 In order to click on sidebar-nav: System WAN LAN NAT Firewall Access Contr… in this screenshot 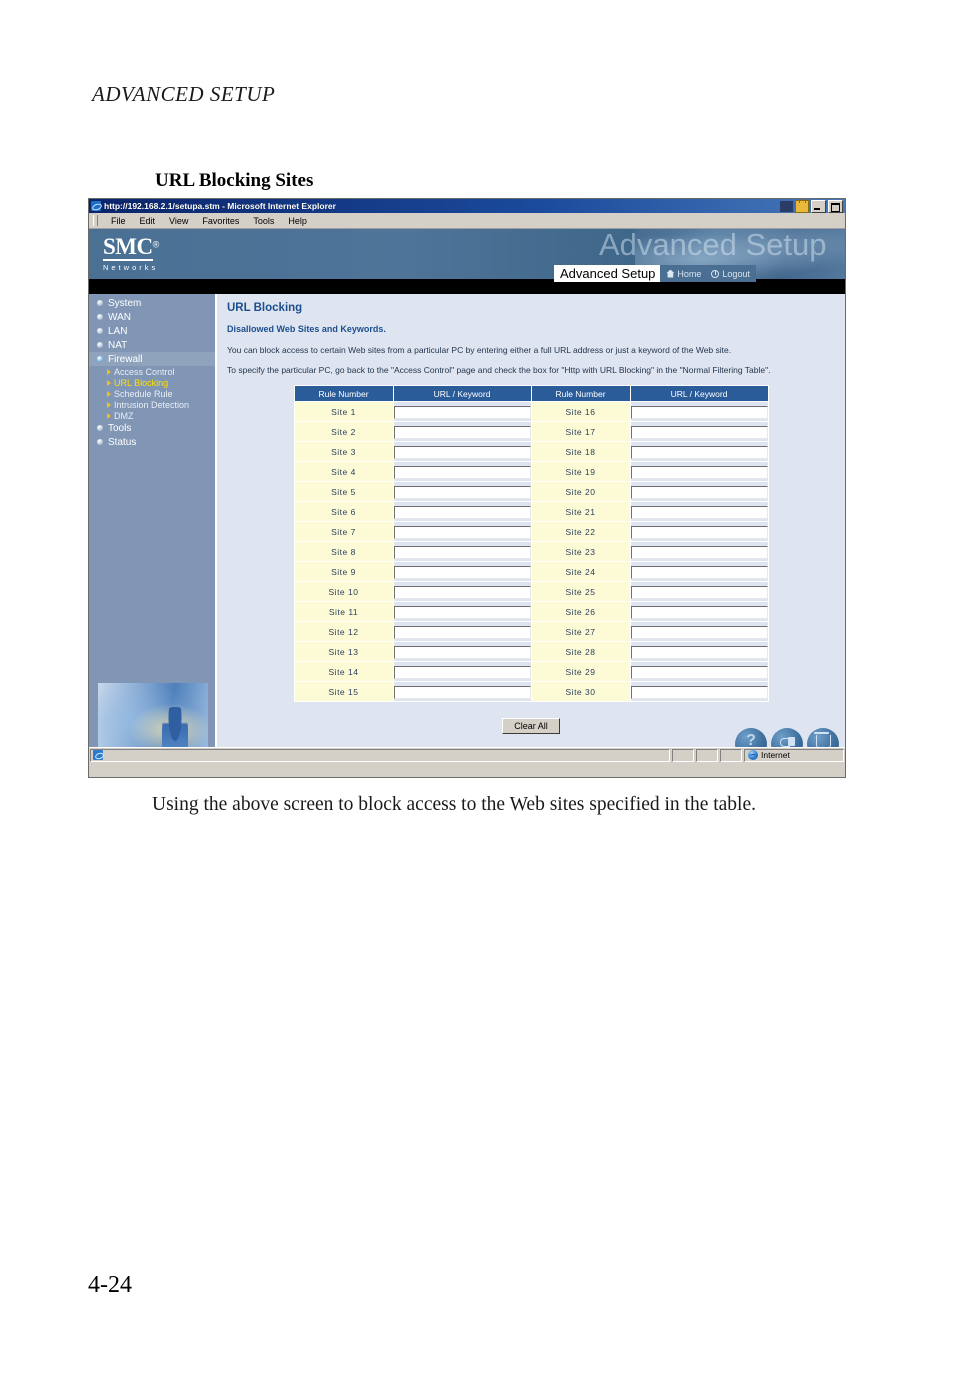, I will do `click(152, 371)`.